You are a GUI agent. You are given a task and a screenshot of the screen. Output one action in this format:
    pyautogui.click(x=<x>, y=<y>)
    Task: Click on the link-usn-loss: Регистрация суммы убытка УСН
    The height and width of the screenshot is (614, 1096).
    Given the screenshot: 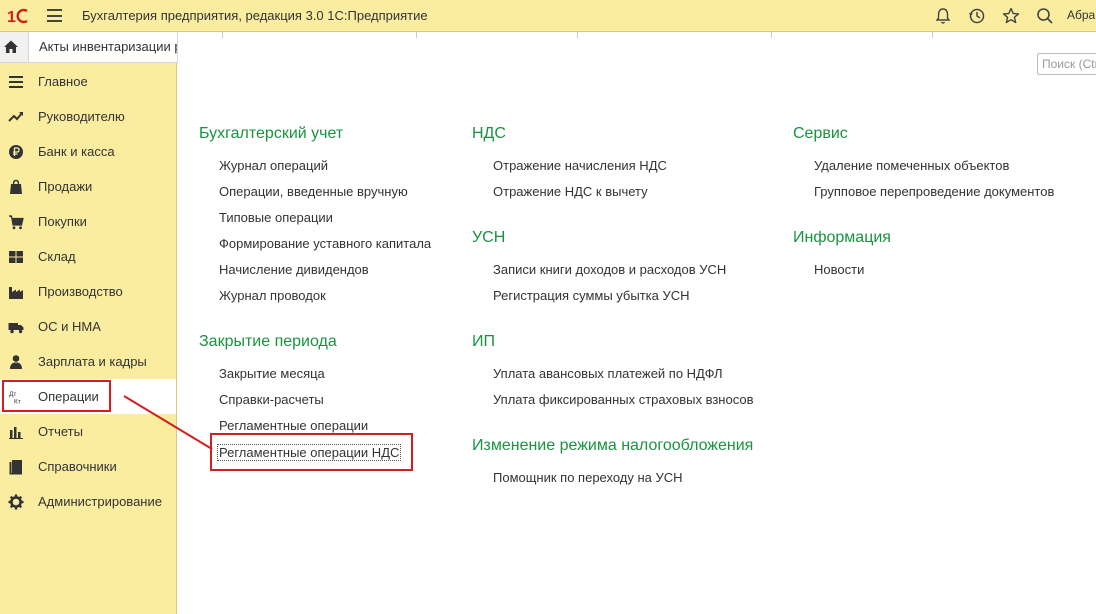 What is the action you would take?
    pyautogui.click(x=591, y=295)
    